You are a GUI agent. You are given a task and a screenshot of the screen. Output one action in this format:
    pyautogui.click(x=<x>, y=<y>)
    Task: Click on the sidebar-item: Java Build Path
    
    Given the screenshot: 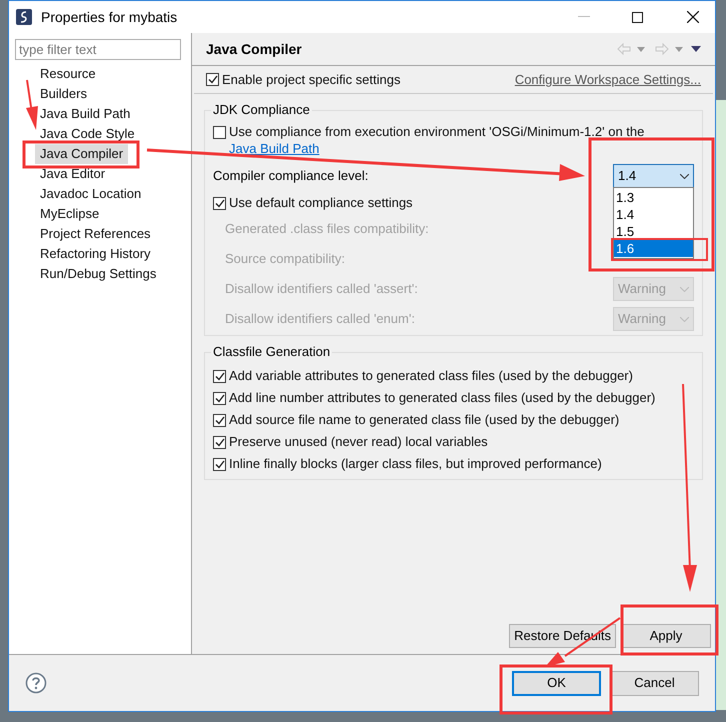 What is the action you would take?
    pyautogui.click(x=85, y=114)
    